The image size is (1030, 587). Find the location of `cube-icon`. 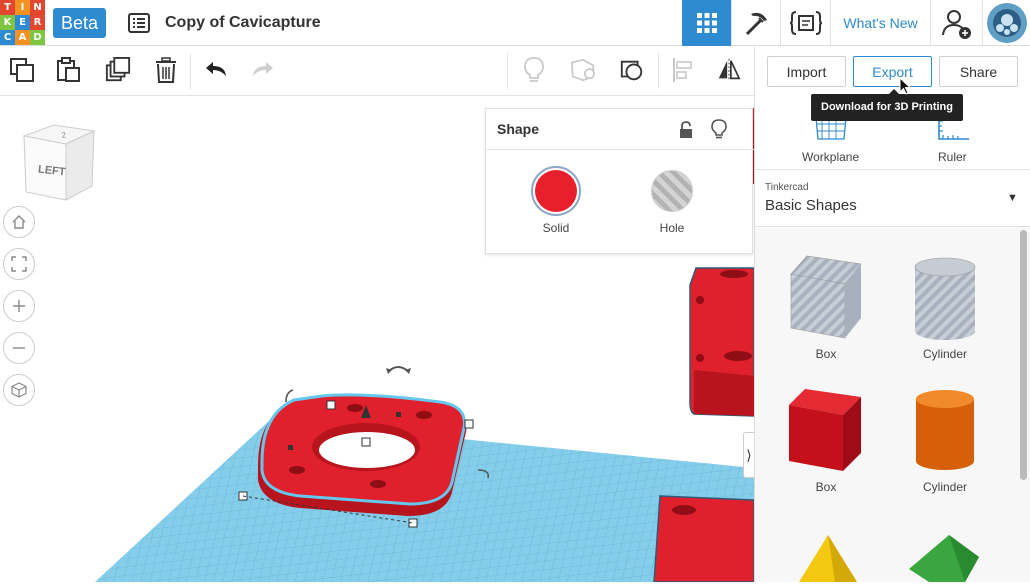

cube-icon is located at coordinates (19, 390).